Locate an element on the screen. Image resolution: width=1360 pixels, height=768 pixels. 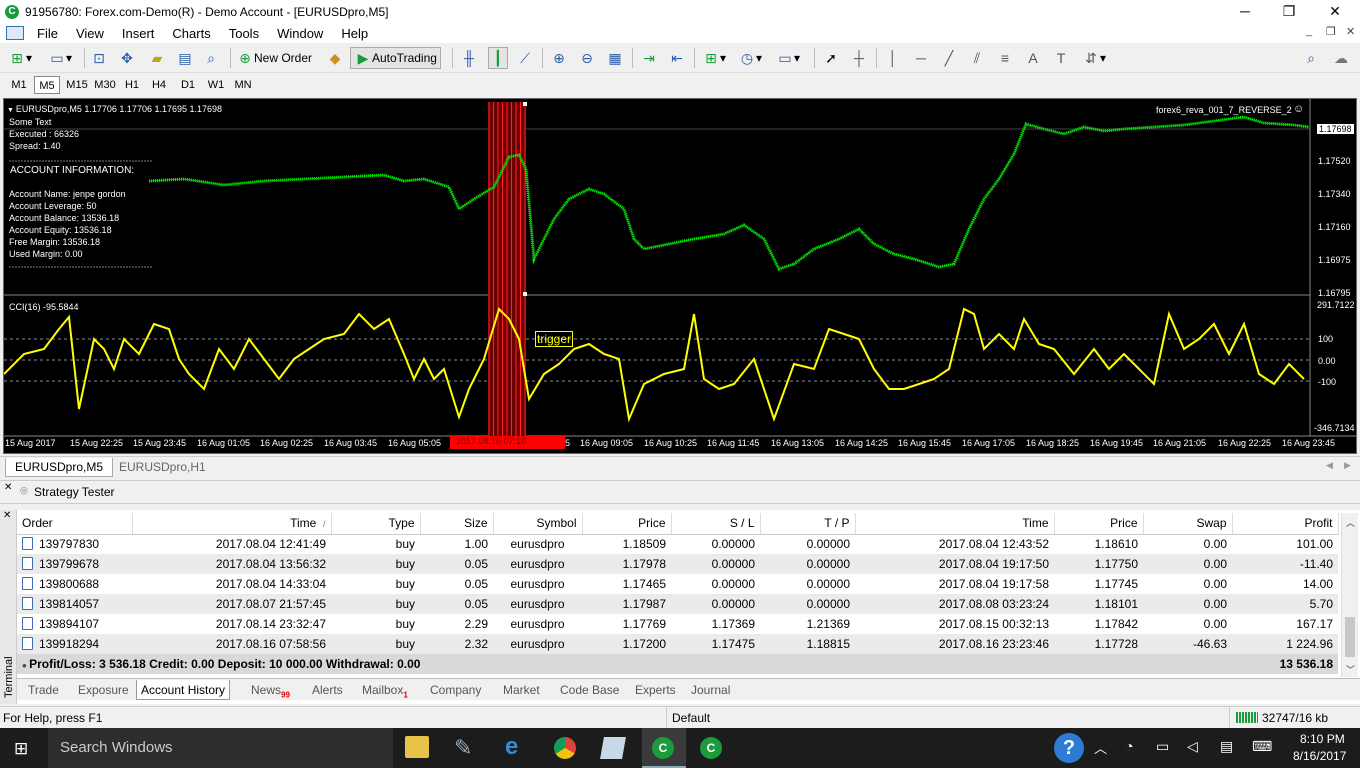
tab-alerts: Alerts is located at coordinates (327, 690).